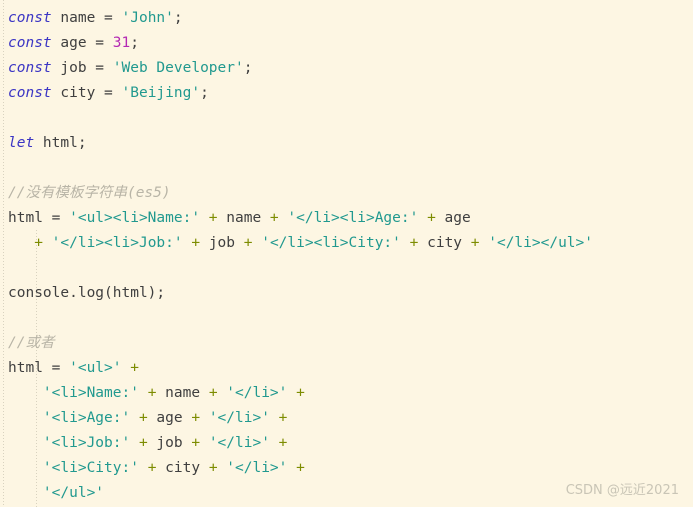 Image resolution: width=693 pixels, height=507 pixels. I want to click on code-token-str: '<ul>', so click(95, 368).